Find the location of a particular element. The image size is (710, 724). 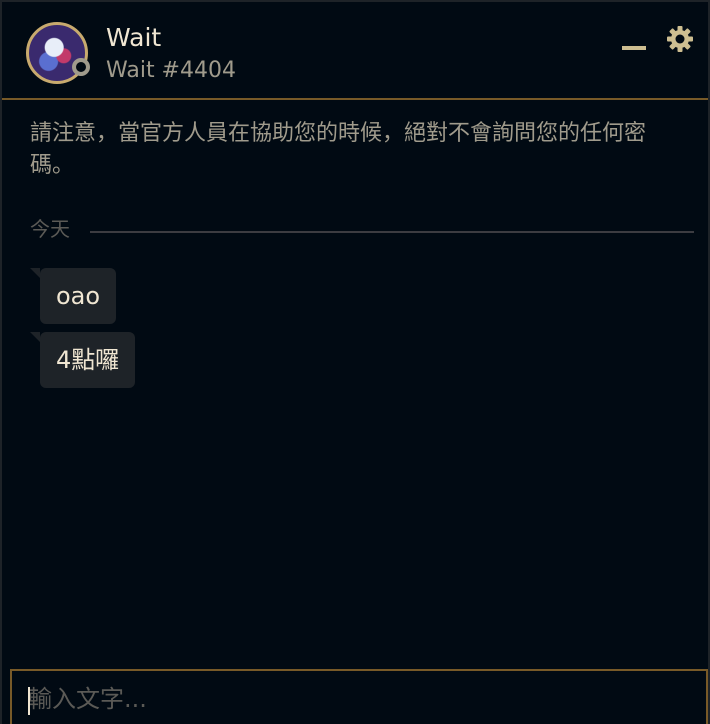

contact-name: Wait is located at coordinates (134, 37).